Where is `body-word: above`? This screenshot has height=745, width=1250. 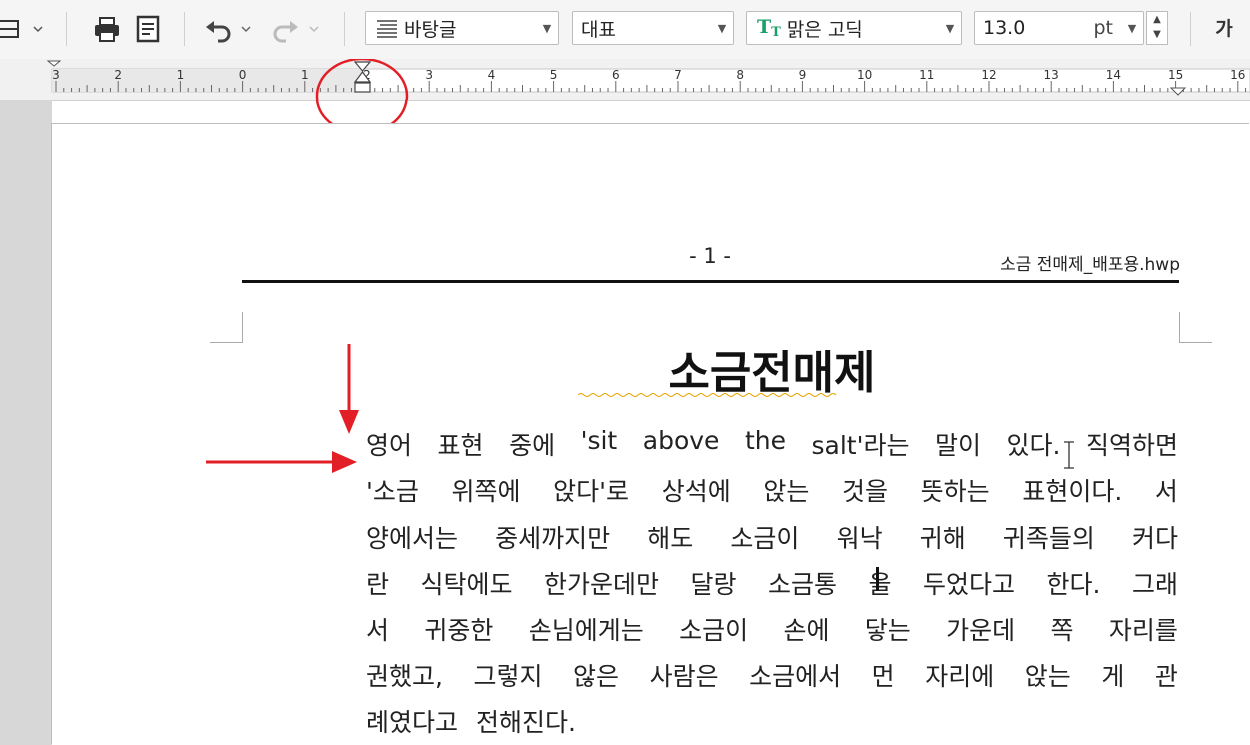 body-word: above is located at coordinates (681, 440).